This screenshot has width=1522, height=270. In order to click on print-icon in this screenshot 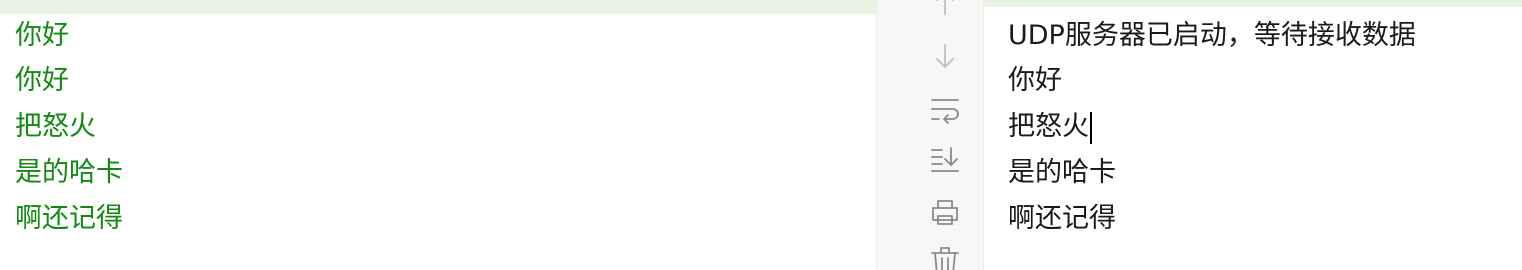, I will do `click(945, 212)`.